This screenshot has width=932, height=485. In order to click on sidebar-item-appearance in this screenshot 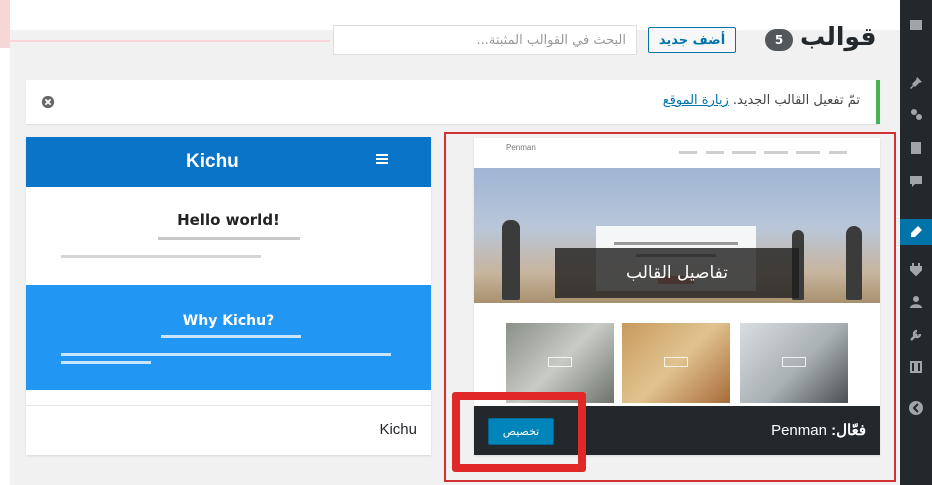, I will do `click(913, 232)`.